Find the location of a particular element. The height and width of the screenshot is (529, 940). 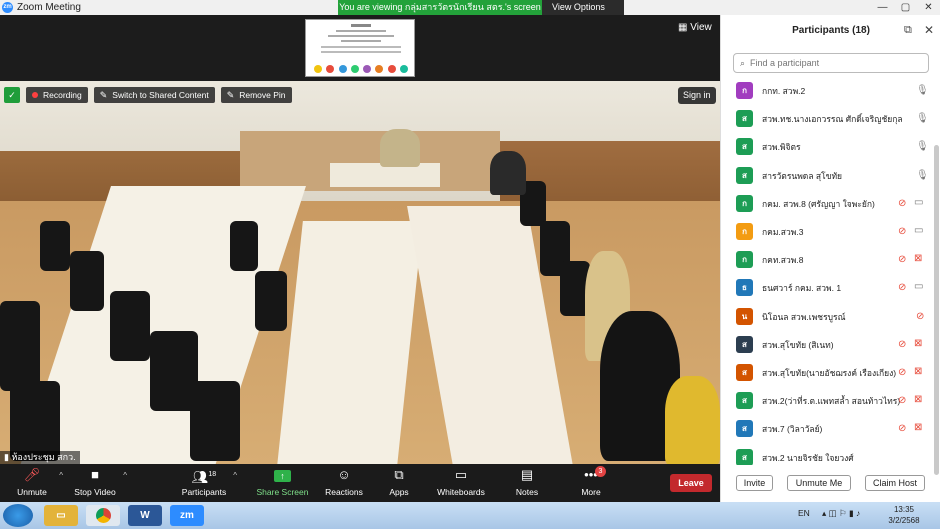

unmute-me-button: Unmute Me is located at coordinates (819, 483).